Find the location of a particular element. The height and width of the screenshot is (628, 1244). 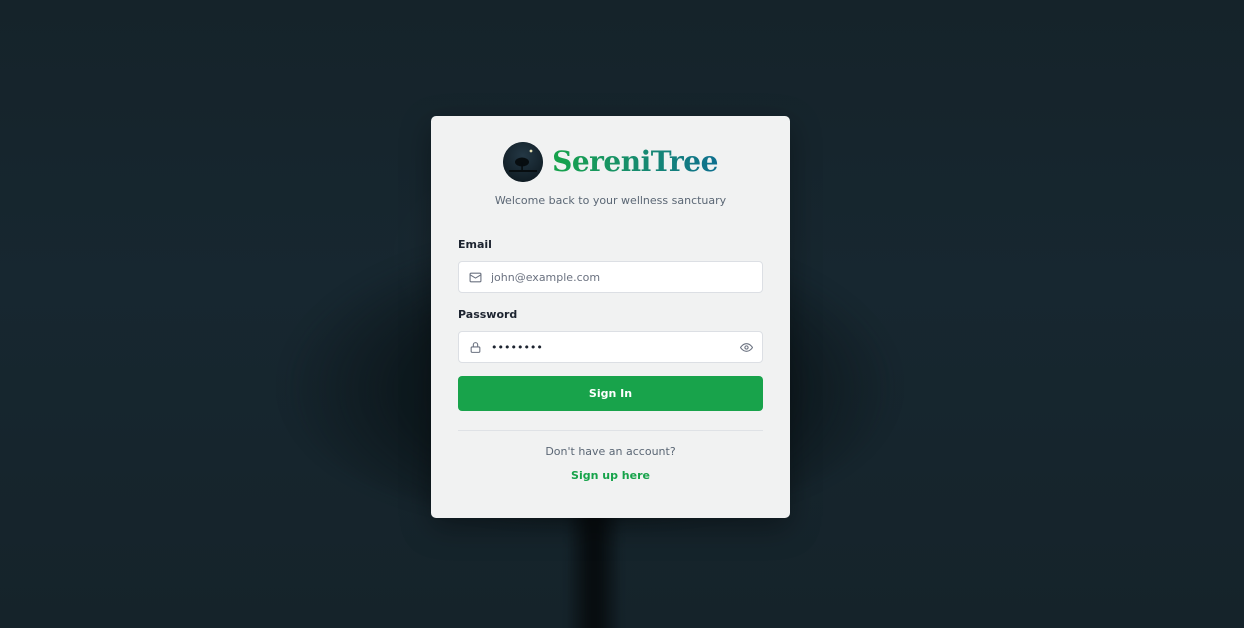

sign-up-link: Sign up here is located at coordinates (610, 475).